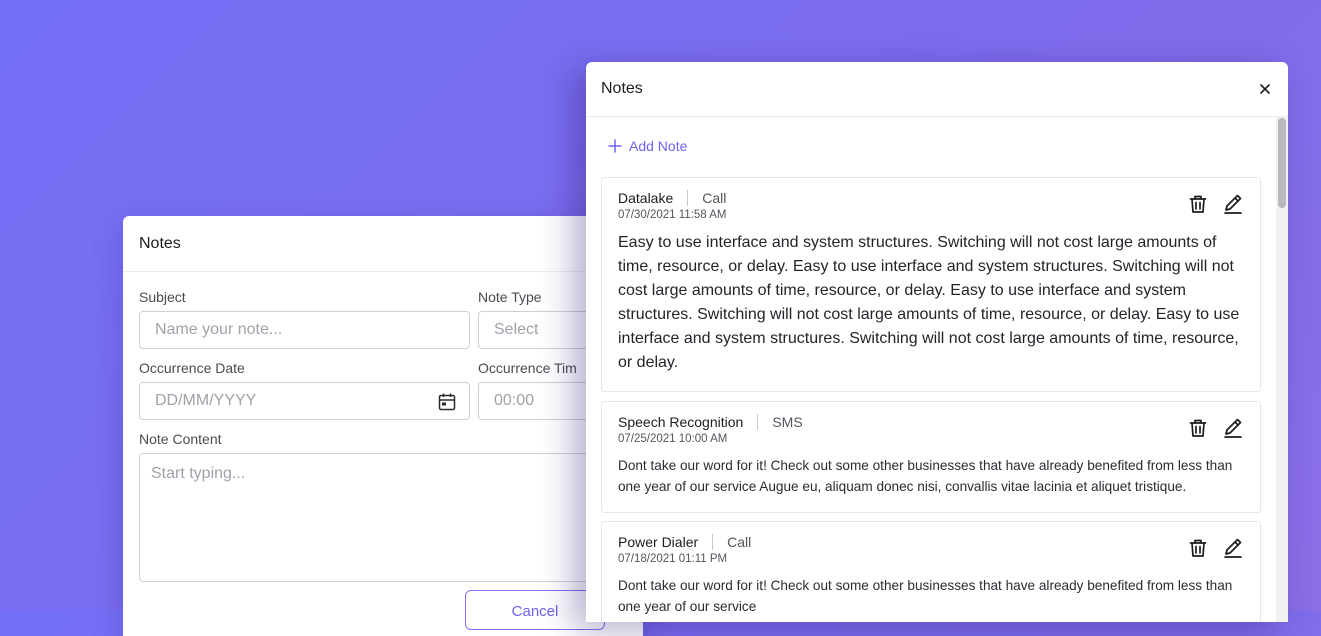  Describe the element at coordinates (673, 559) in the screenshot. I see `note-date: 07/18/2021 01:11 PM` at that location.